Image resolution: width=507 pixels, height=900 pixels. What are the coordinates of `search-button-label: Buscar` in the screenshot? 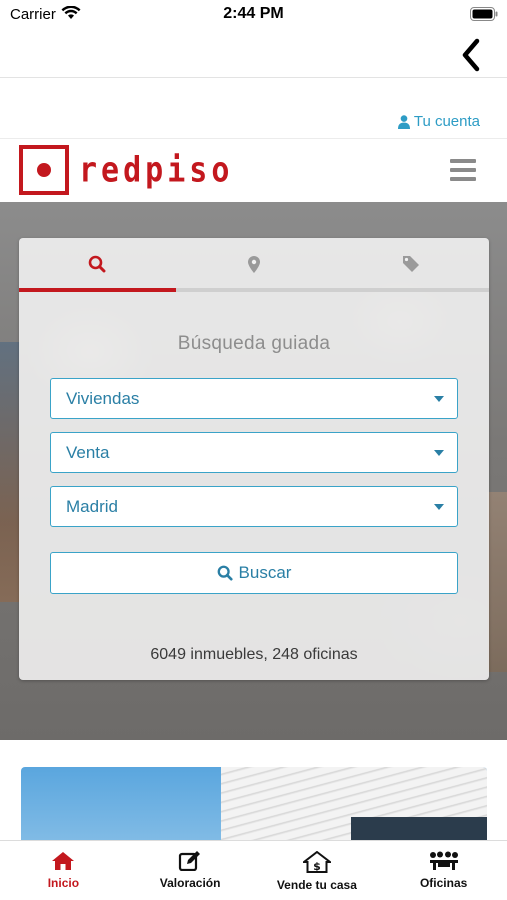 It's located at (265, 572).